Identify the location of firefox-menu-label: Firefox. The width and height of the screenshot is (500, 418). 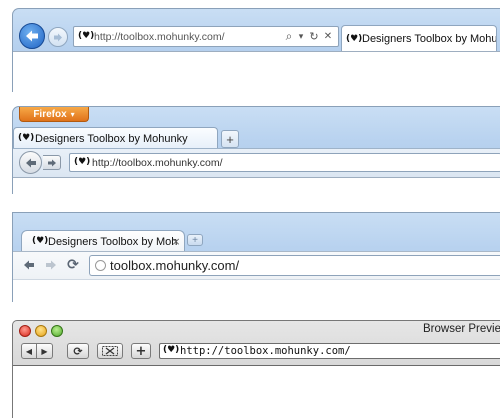
(50, 114).